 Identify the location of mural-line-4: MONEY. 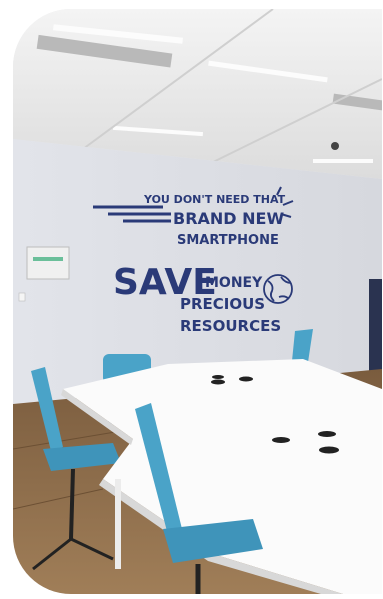
(234, 283).